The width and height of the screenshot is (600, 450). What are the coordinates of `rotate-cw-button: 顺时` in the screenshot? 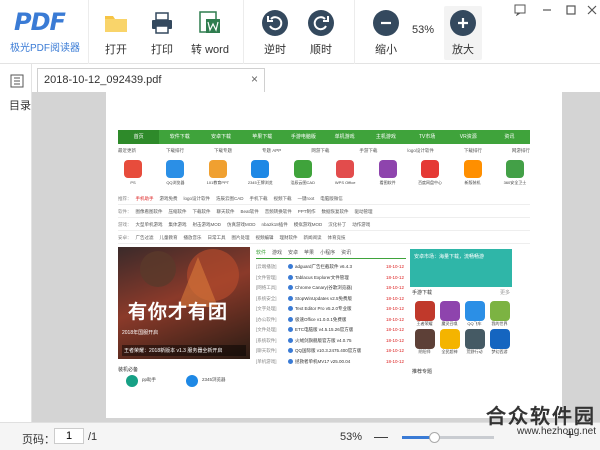 It's located at (321, 33).